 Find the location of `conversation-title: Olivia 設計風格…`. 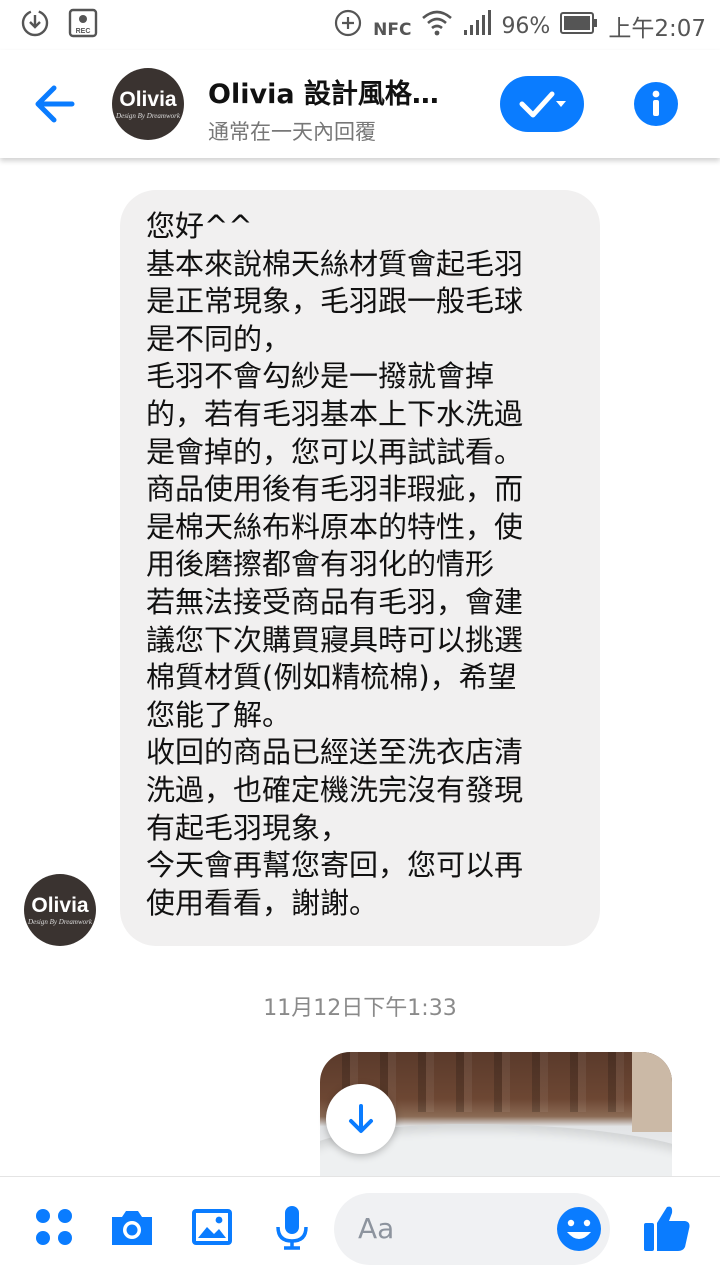

conversation-title: Olivia 設計風格… is located at coordinates (323, 91).